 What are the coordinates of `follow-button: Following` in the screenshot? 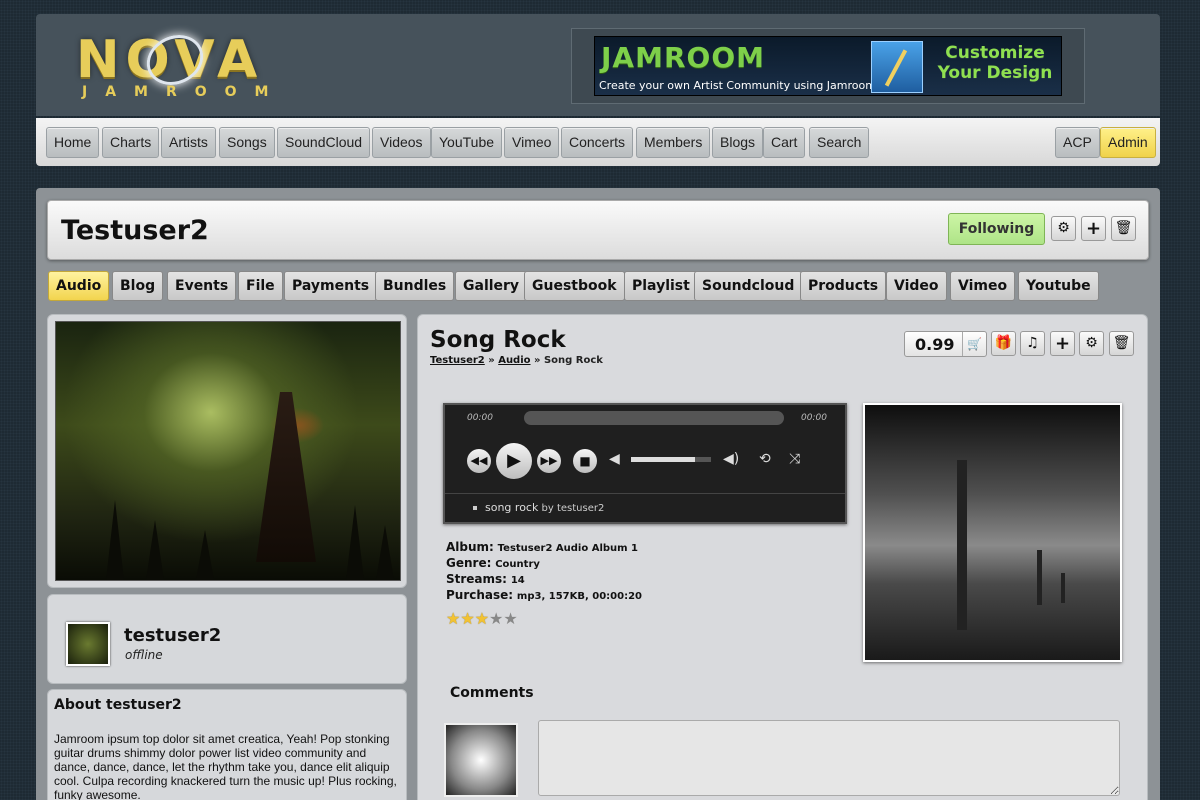 It's located at (996, 229).